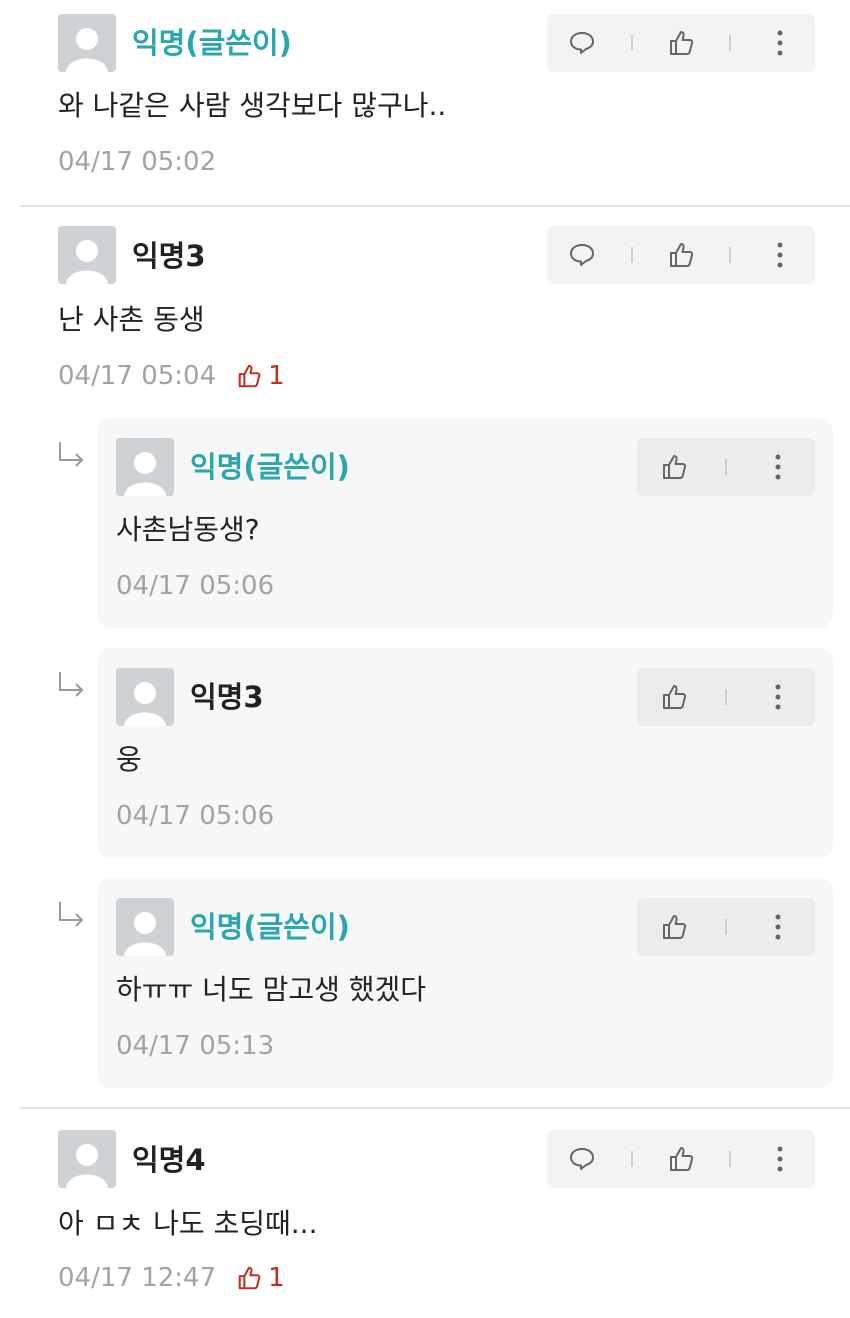 The image size is (850, 1318). I want to click on reply-item: 익명(글쓴이) 하ㅠㅠ 너도 맘고생 했겠다 04/17 05:13, so click(465, 983).